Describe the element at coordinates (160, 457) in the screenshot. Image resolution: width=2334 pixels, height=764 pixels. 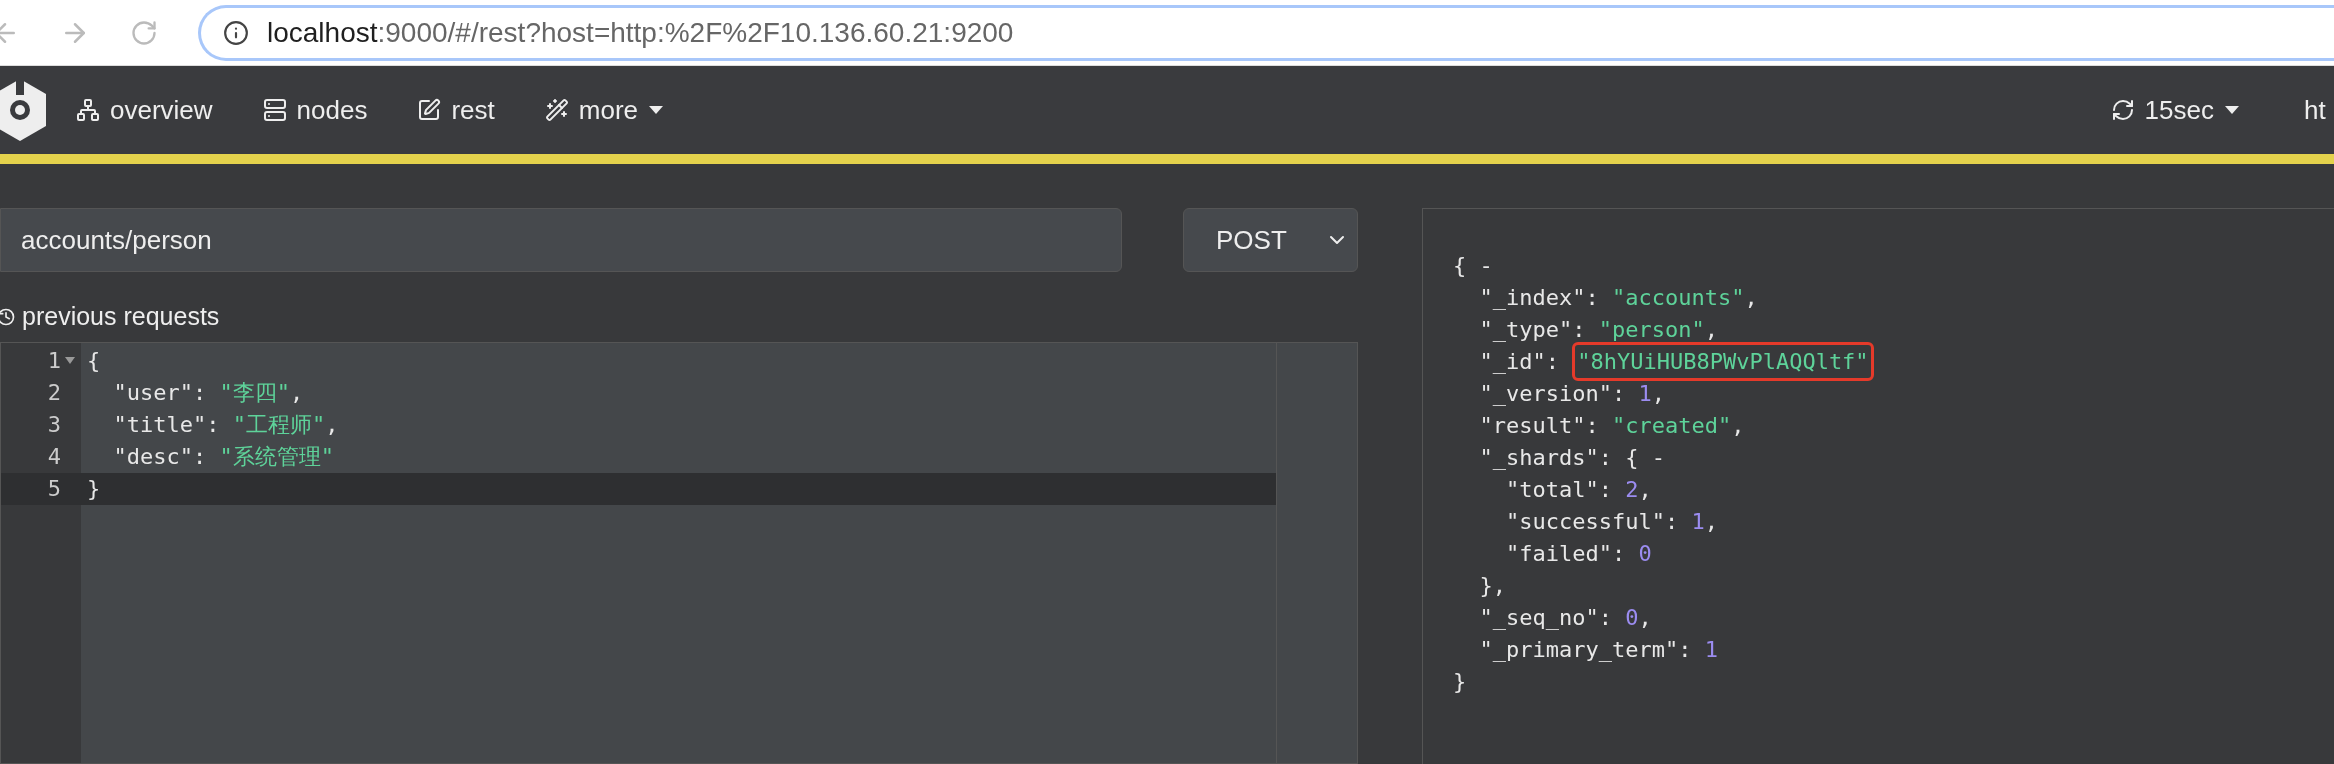
I see `code-token: "desc":` at that location.